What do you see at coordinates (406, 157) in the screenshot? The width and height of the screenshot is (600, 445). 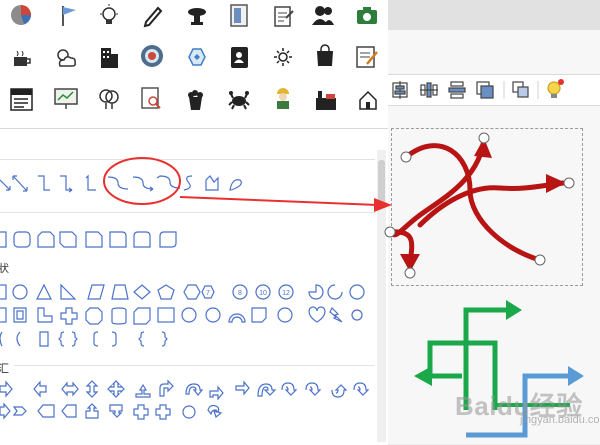 I see `handle-top-left` at bounding box center [406, 157].